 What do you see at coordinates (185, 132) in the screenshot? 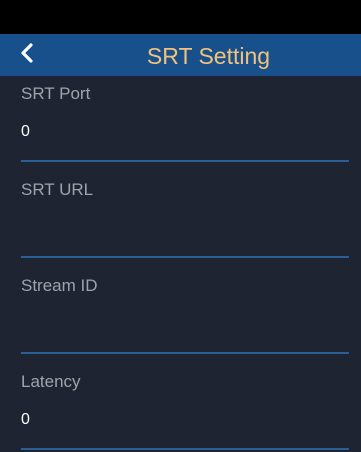
I see `srt-port-input` at bounding box center [185, 132].